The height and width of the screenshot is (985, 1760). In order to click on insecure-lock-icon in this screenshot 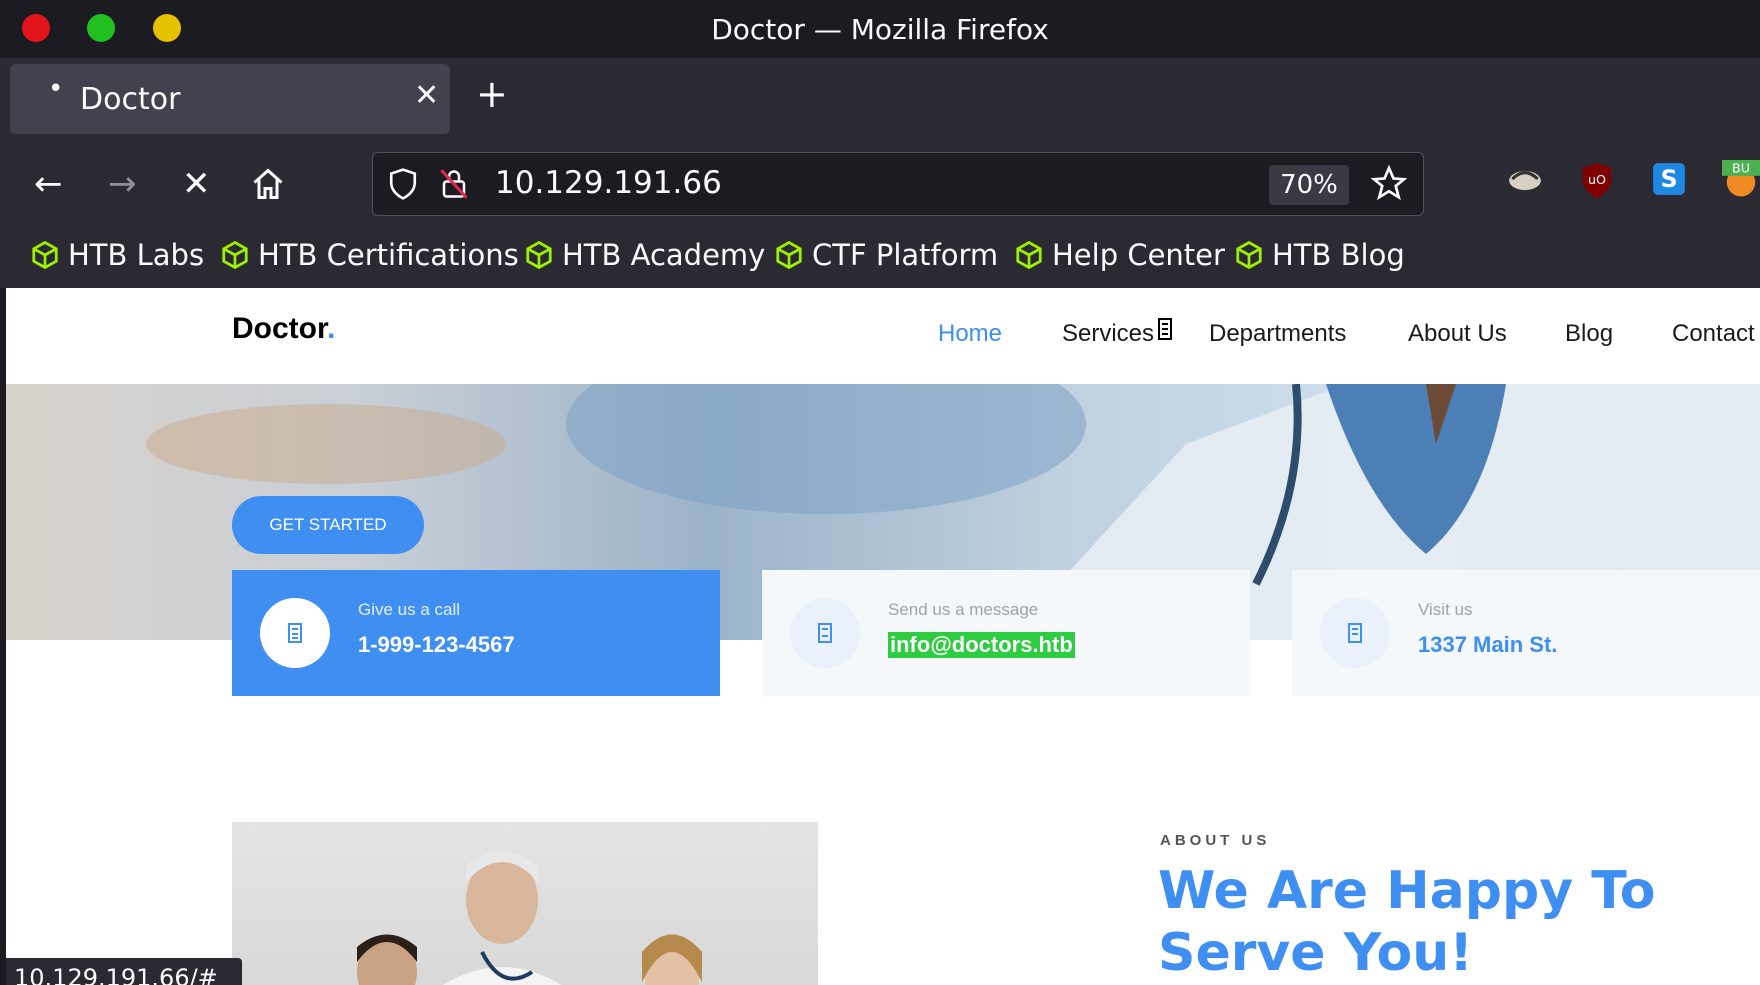, I will do `click(454, 186)`.